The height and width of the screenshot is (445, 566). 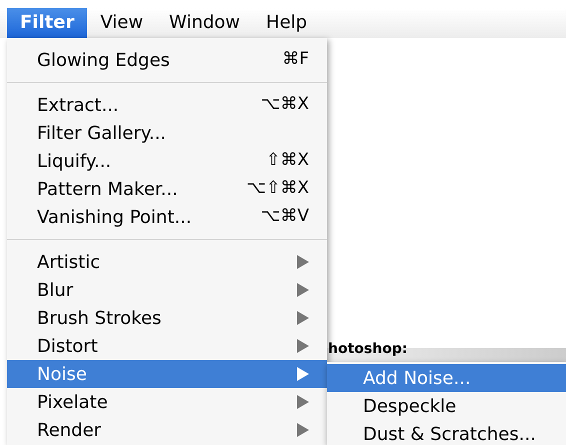 What do you see at coordinates (287, 160) in the screenshot?
I see `shortcut-label: ⇧⌘X` at bounding box center [287, 160].